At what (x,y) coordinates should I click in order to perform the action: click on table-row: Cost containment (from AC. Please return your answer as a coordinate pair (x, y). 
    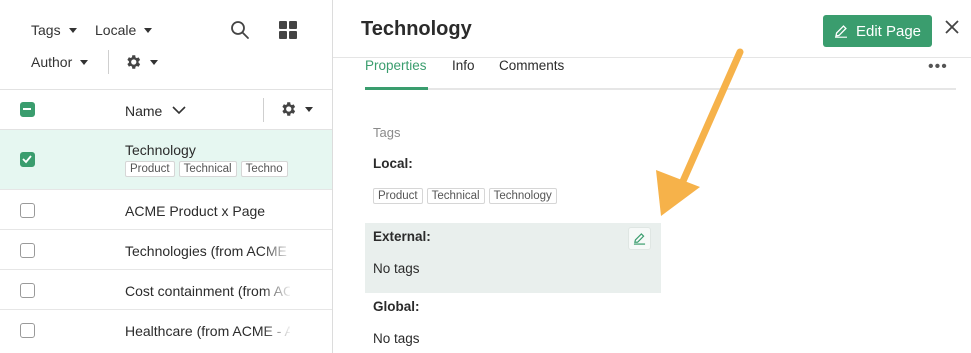
    Looking at the image, I should click on (166, 290).